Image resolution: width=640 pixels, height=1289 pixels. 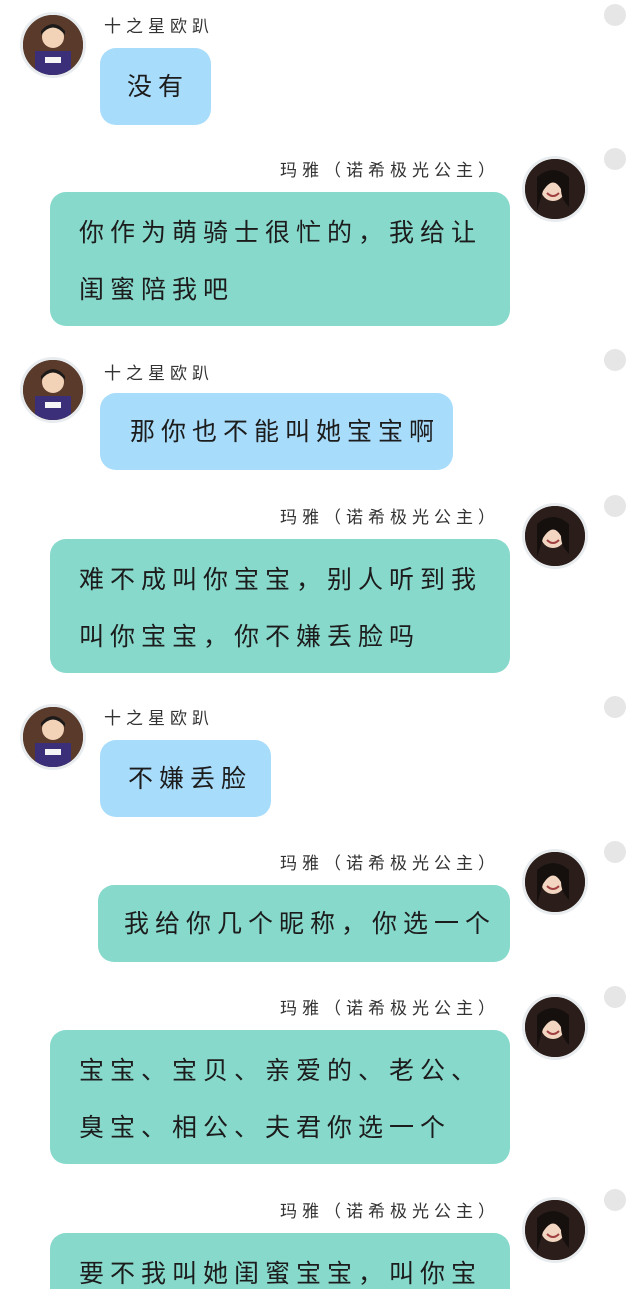 What do you see at coordinates (280, 259) in the screenshot?
I see `message-bubble: 你作为萌骑士很忙的，我给让 闺蜜陪我吧` at bounding box center [280, 259].